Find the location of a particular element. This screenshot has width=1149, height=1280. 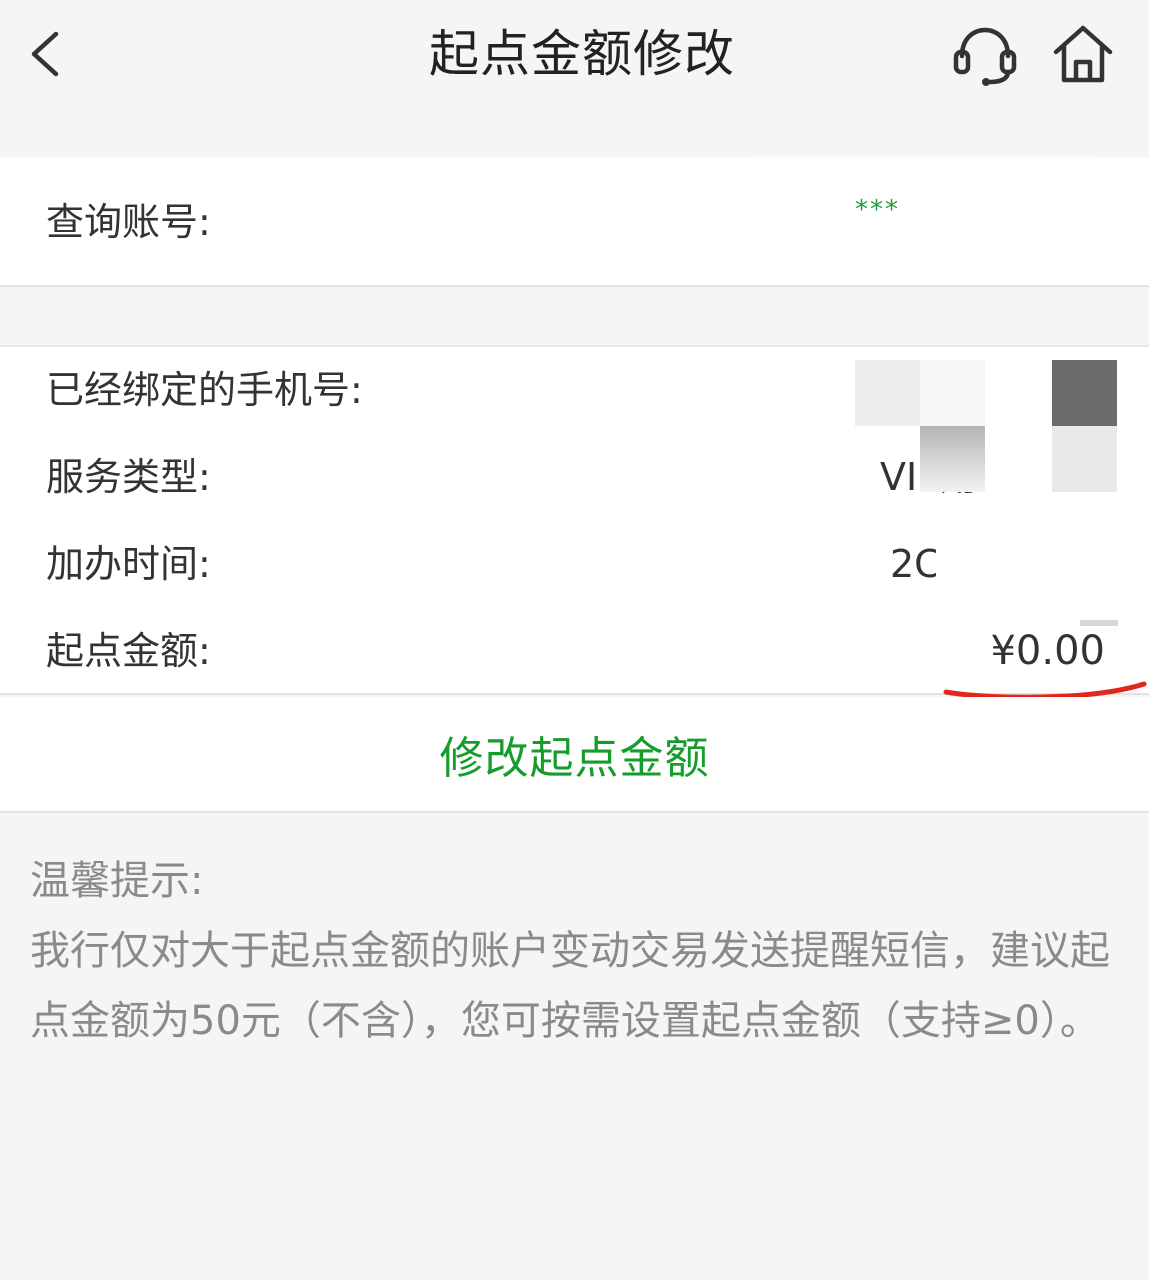

account-label: 查询账号: is located at coordinates (128, 222).